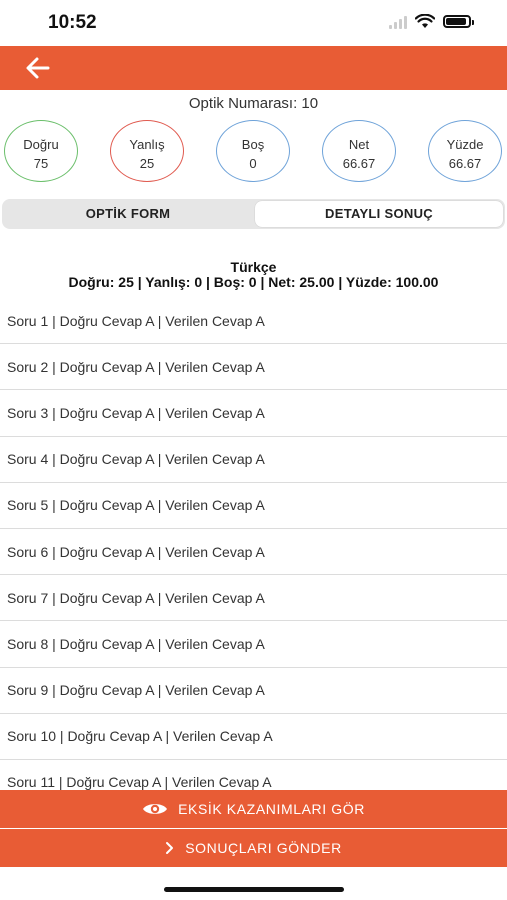 Image resolution: width=507 pixels, height=900 pixels. What do you see at coordinates (253, 23) in the screenshot?
I see `status-bar: 10:52` at bounding box center [253, 23].